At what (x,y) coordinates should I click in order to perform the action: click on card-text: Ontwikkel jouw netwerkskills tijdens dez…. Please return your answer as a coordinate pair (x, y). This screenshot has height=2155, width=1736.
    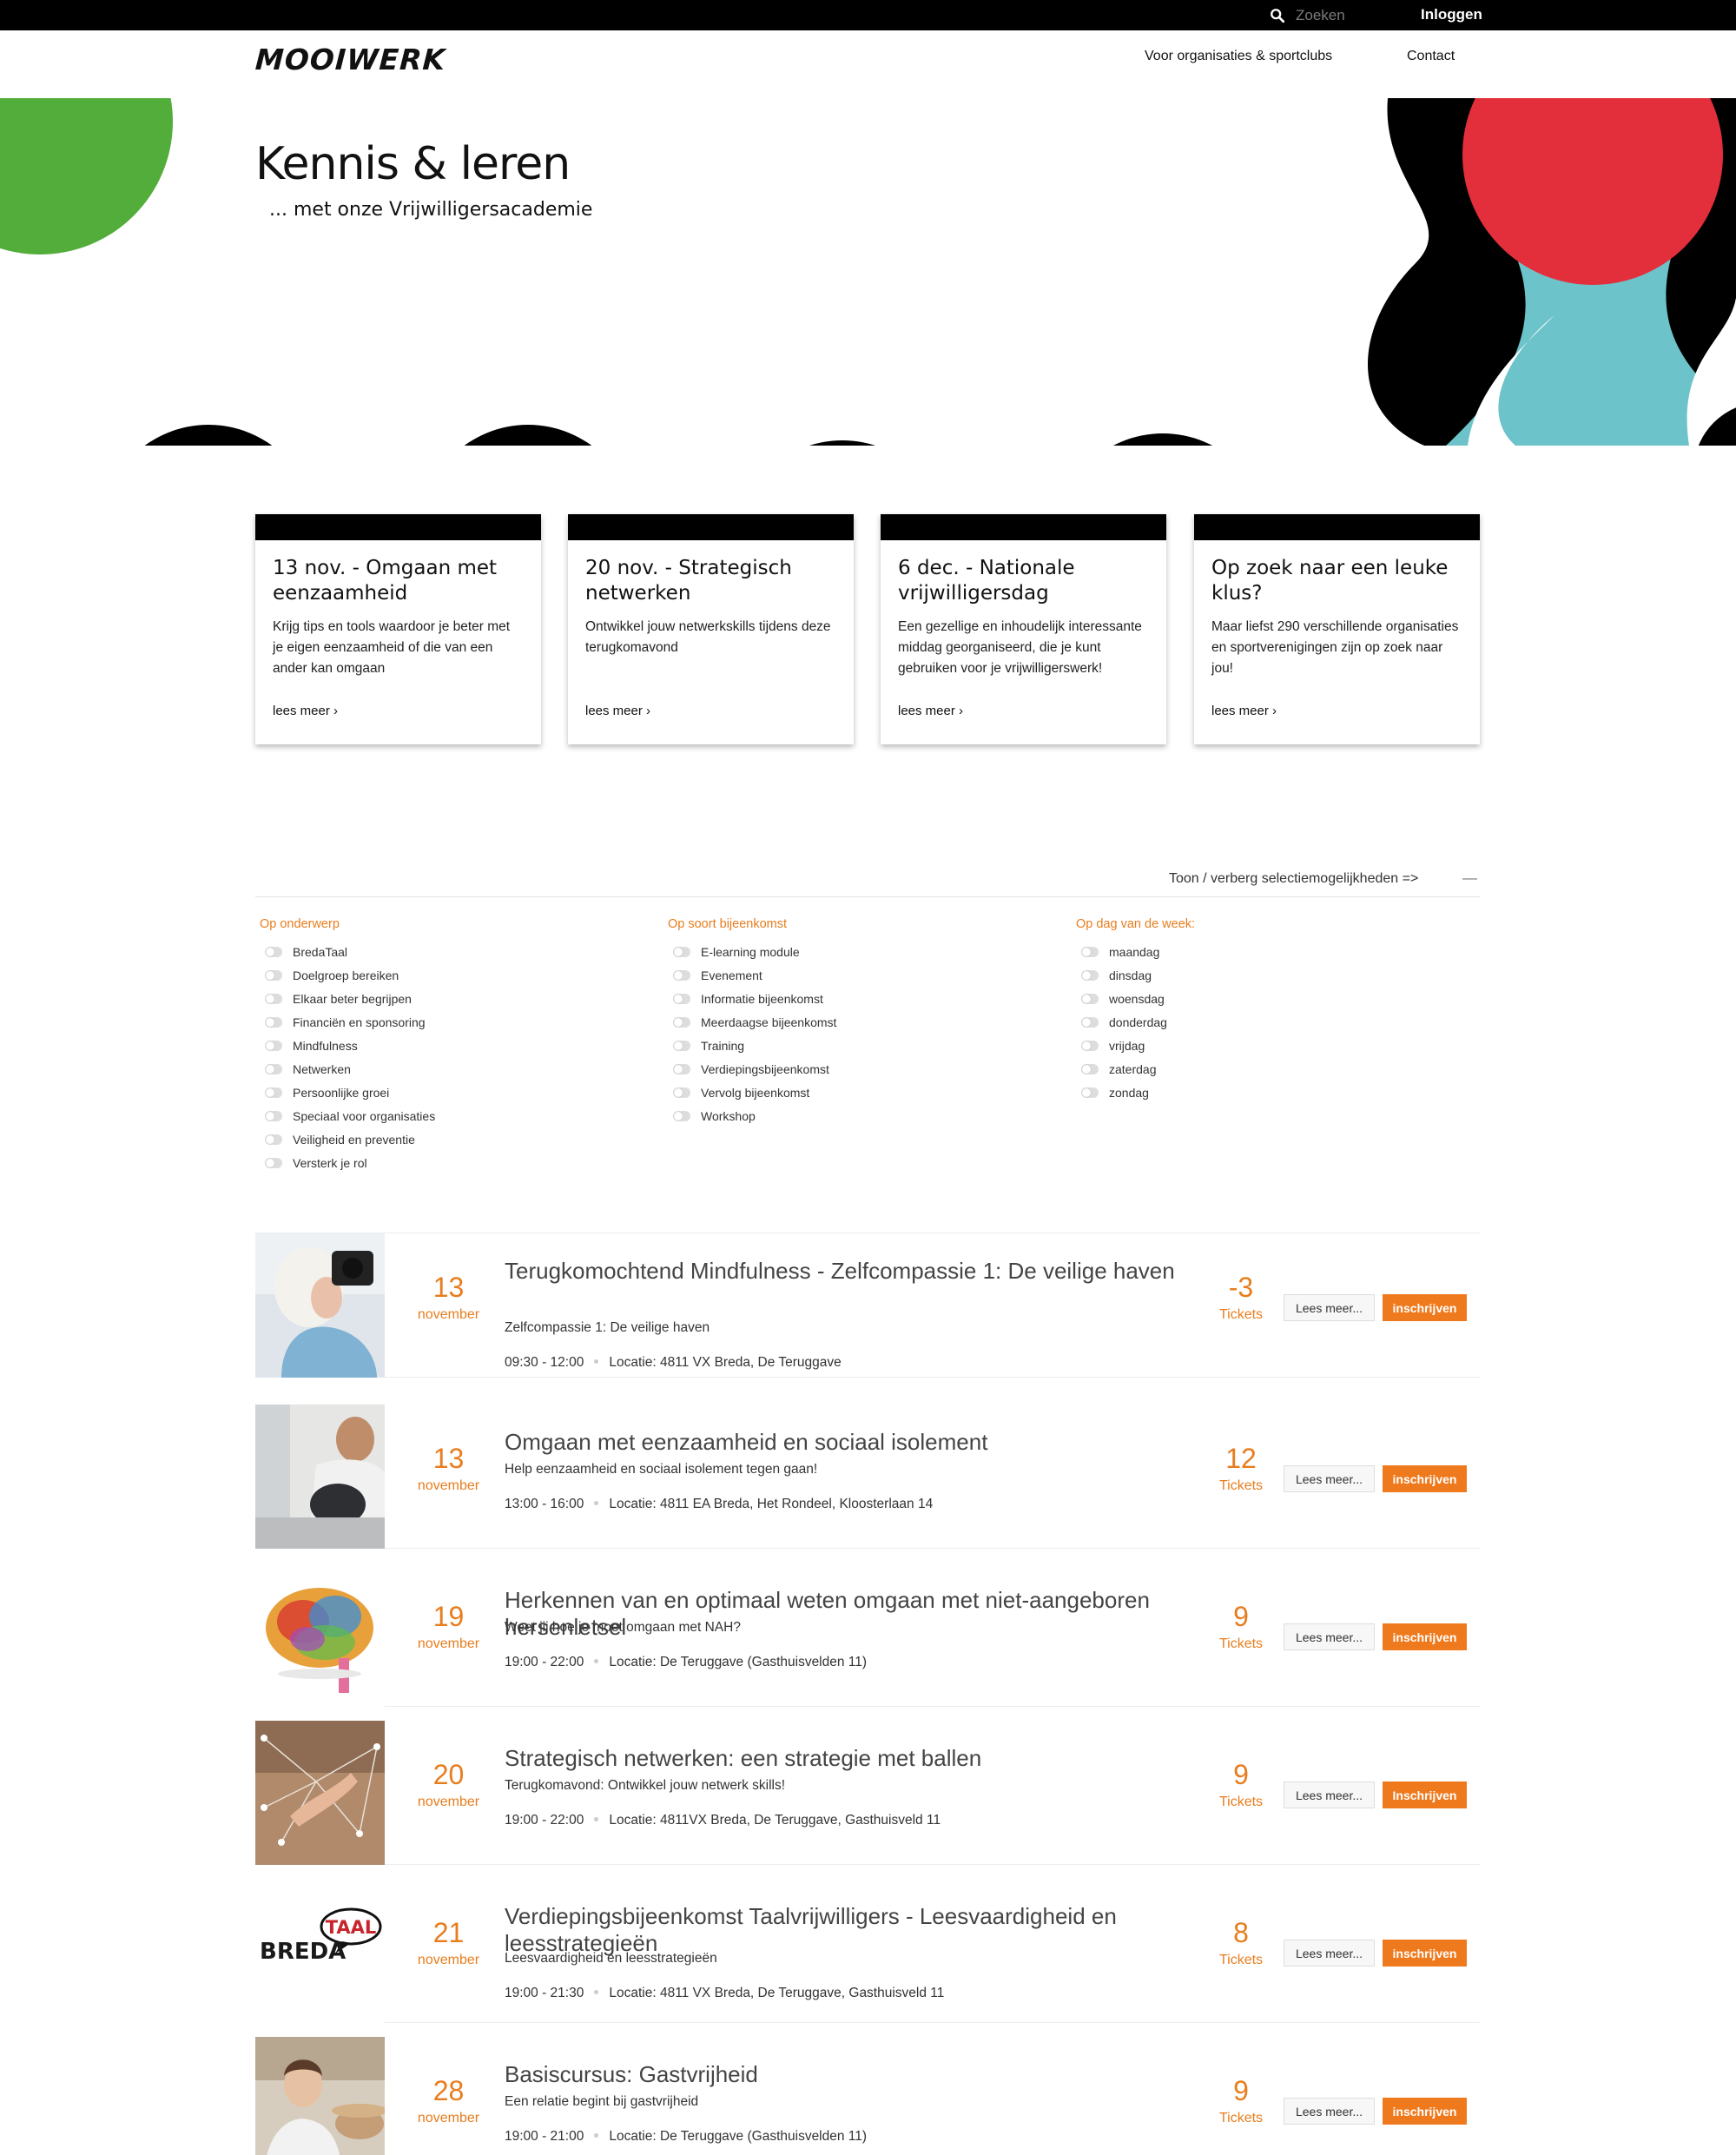
    Looking at the image, I should click on (708, 637).